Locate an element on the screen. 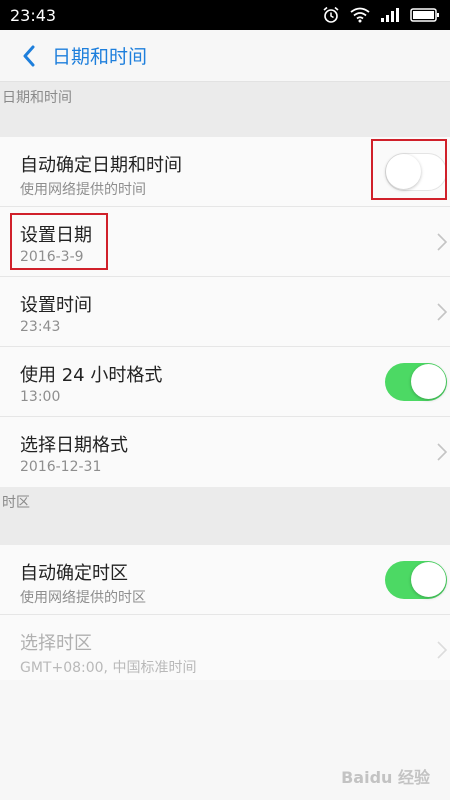  status-bar: 23:43 is located at coordinates (225, 15).